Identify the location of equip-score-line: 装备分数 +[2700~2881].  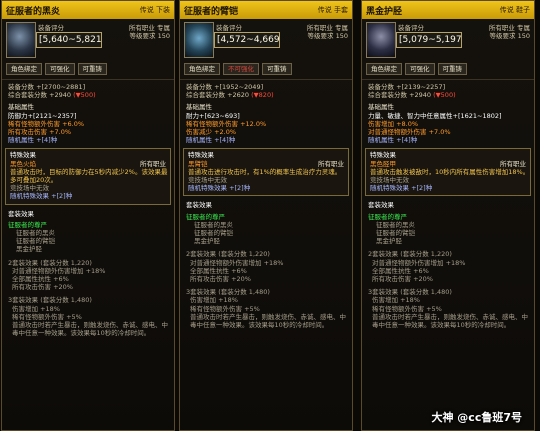
(47, 87).